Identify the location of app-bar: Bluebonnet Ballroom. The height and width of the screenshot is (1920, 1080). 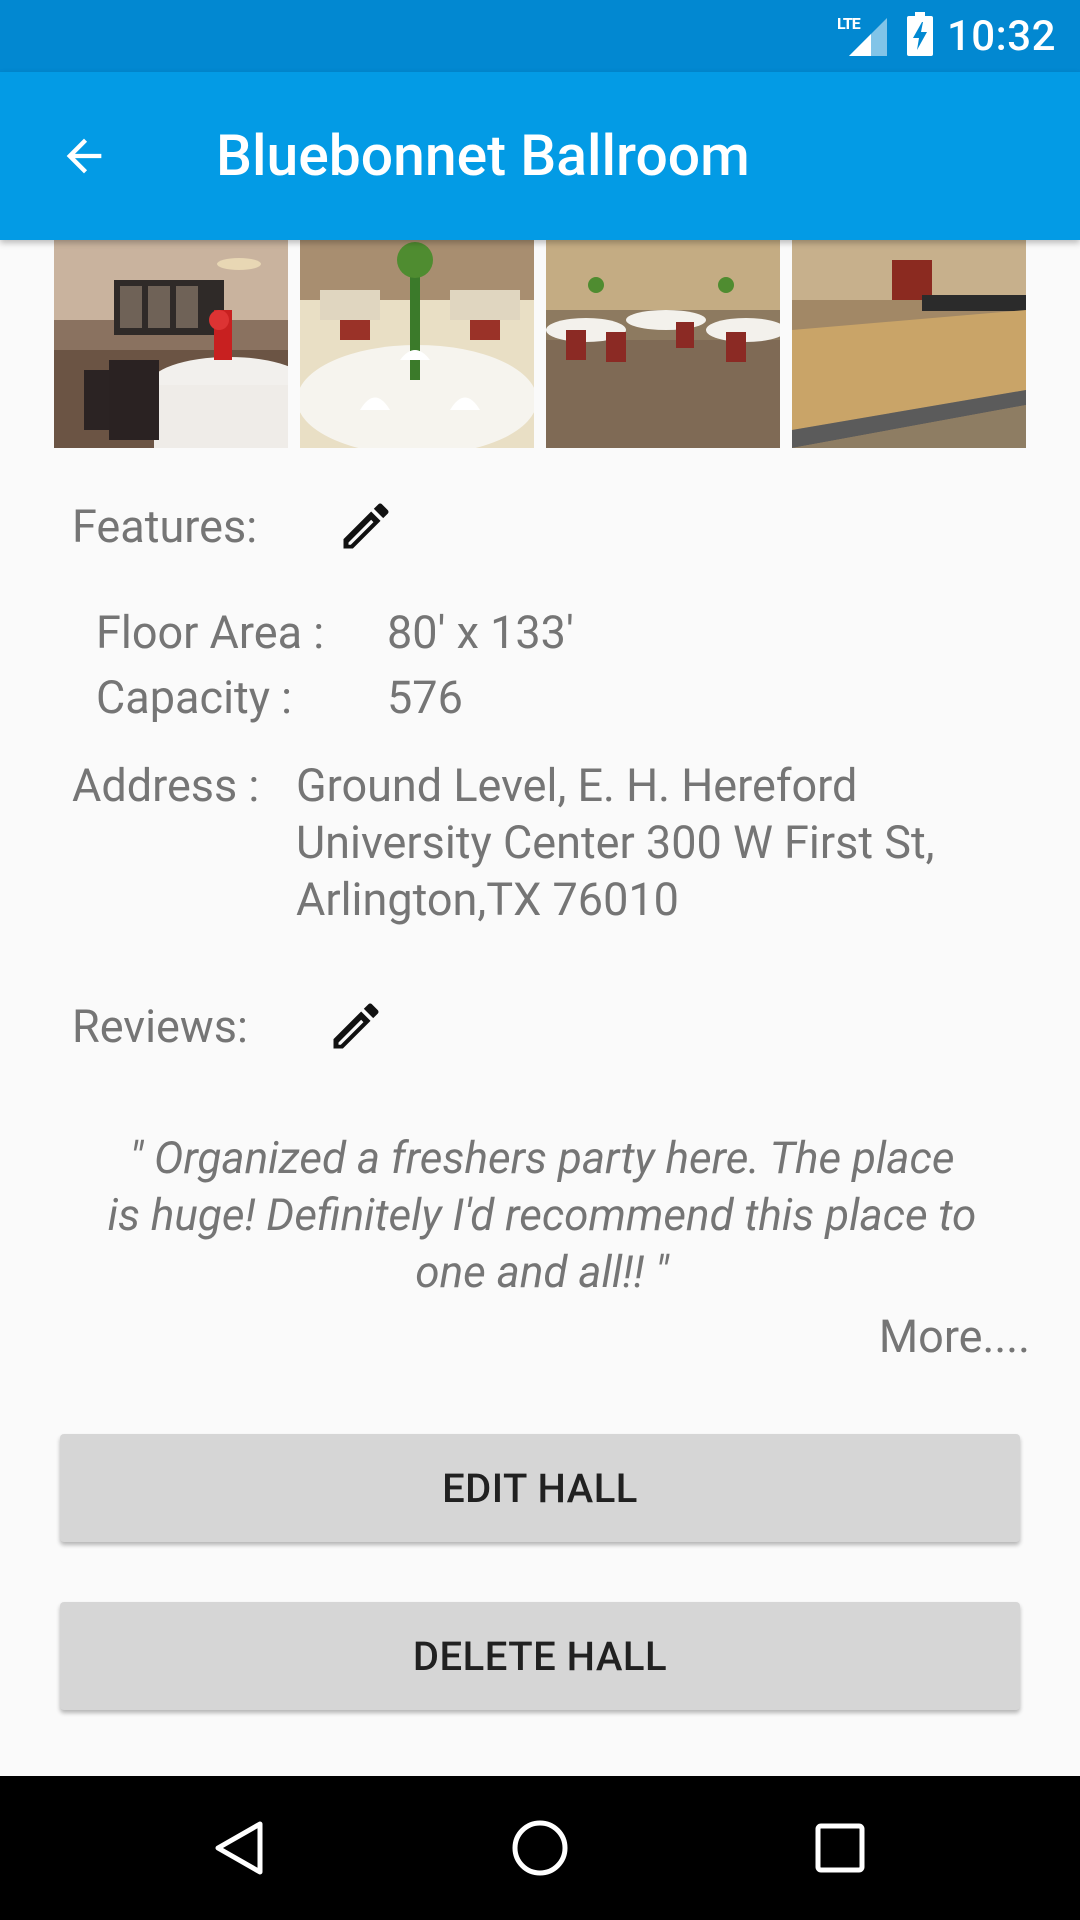
(540, 156).